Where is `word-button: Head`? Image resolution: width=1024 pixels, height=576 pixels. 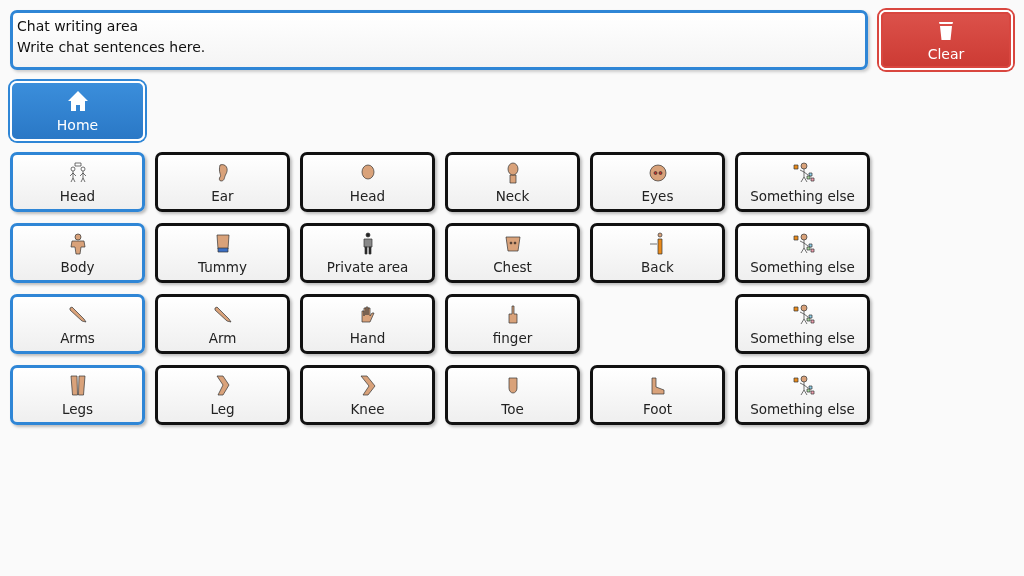
word-button: Head is located at coordinates (367, 182).